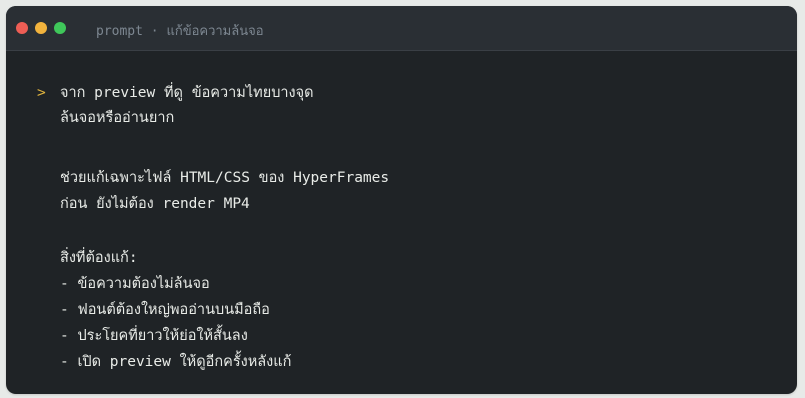 This screenshot has height=398, width=805. I want to click on prompt-line: สิ่งที่ต้องแก้:, so click(99, 258).